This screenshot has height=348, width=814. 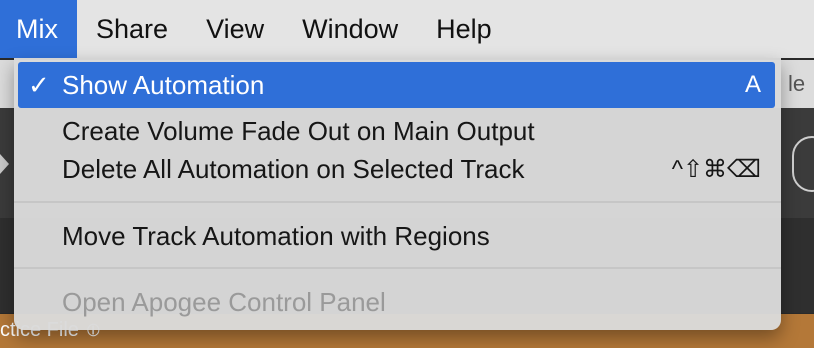 I want to click on shortcut-label: ^⇧⌘⌫, so click(x=716, y=169).